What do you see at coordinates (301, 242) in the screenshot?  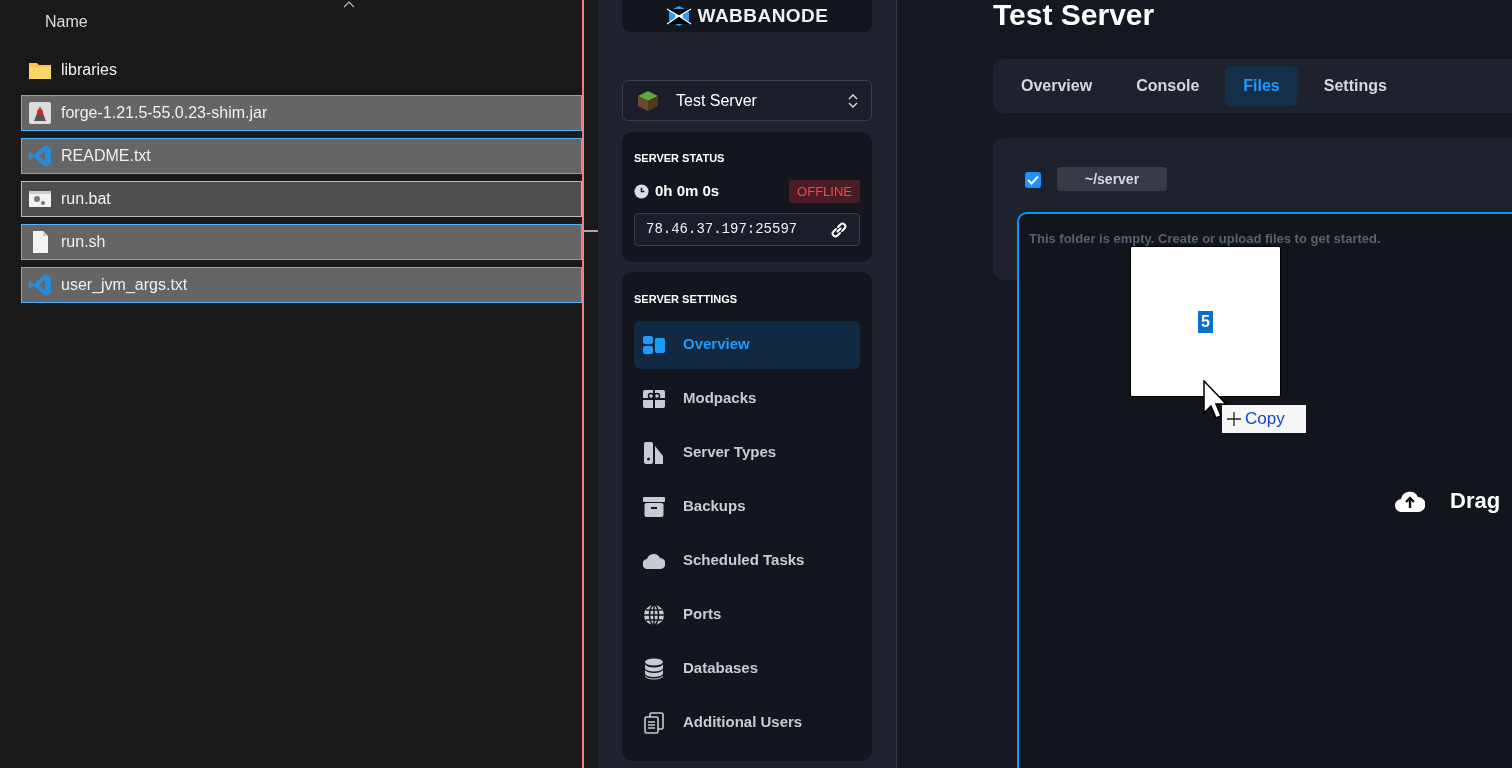 I see `file-row: run.sh` at bounding box center [301, 242].